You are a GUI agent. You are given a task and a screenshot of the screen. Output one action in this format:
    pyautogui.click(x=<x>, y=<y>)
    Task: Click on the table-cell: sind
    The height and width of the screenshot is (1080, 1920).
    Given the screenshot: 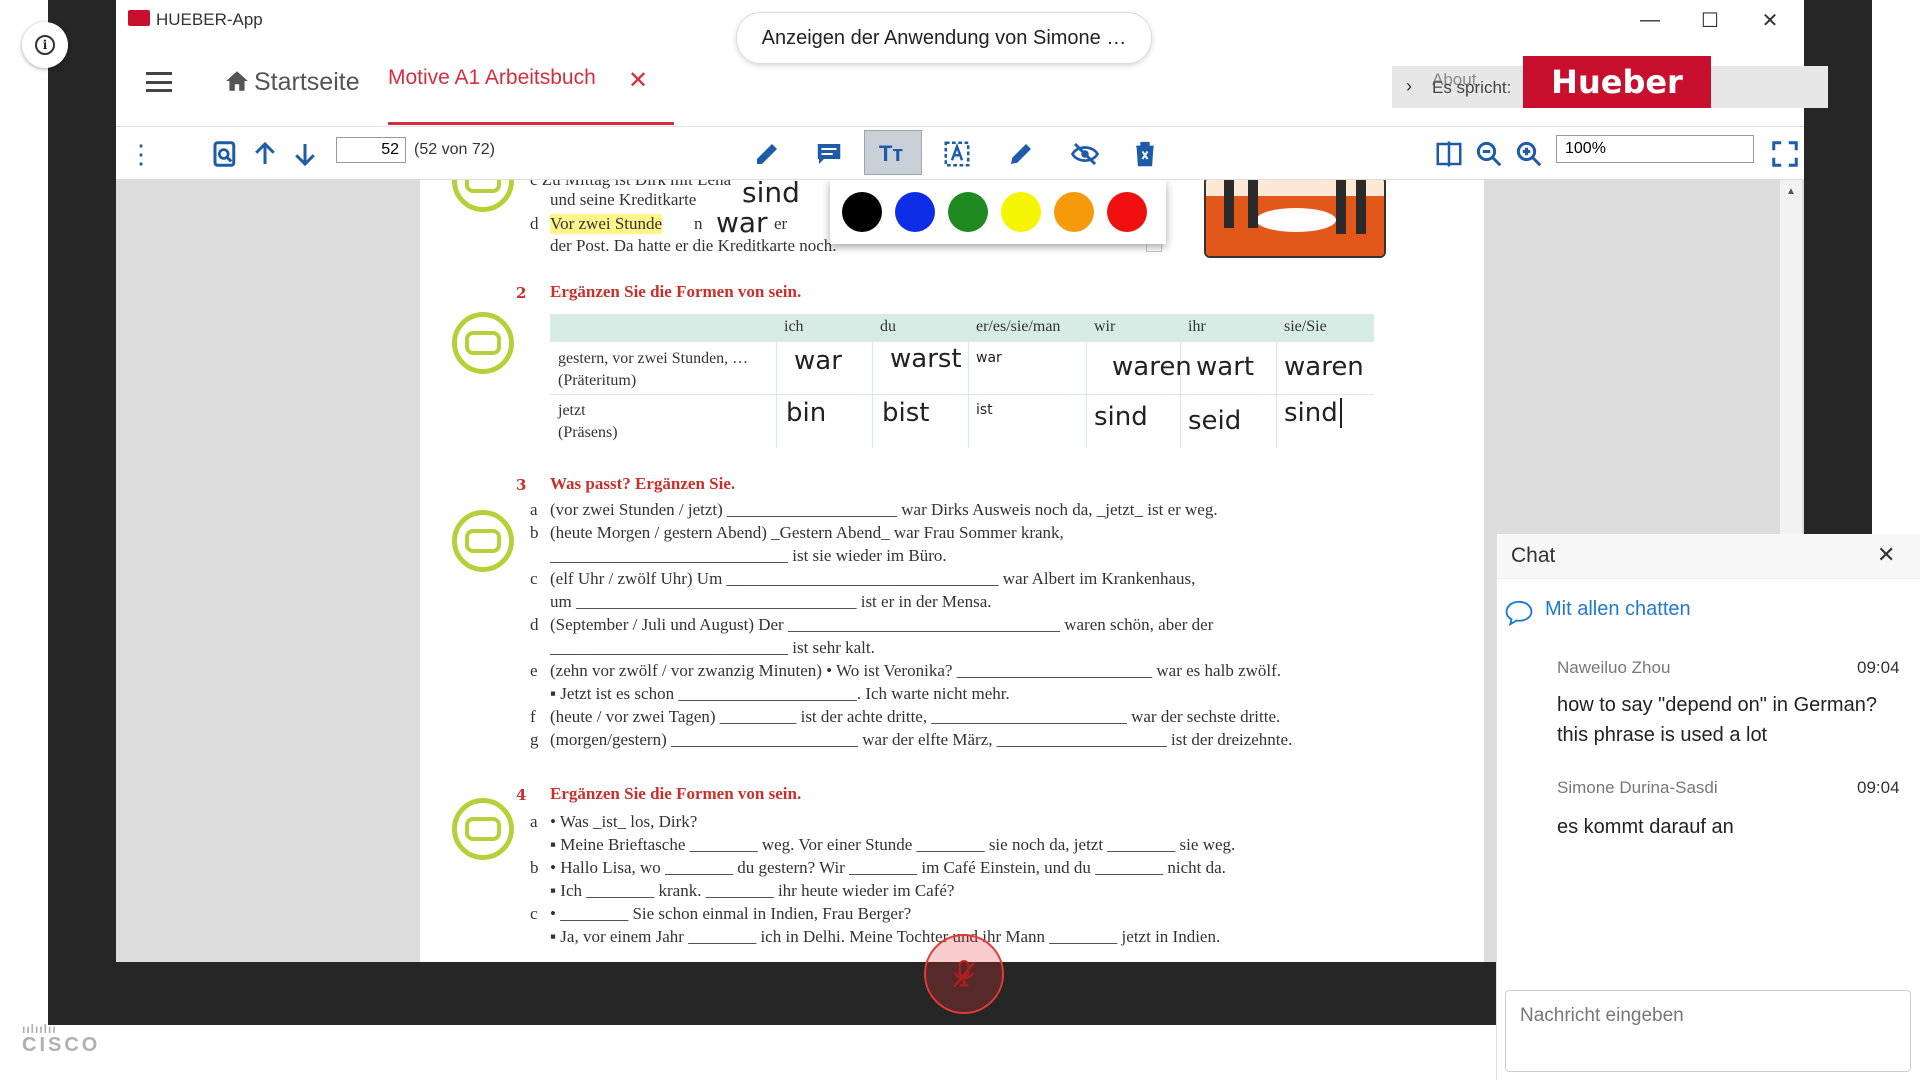 What is the action you would take?
    pyautogui.click(x=1121, y=417)
    